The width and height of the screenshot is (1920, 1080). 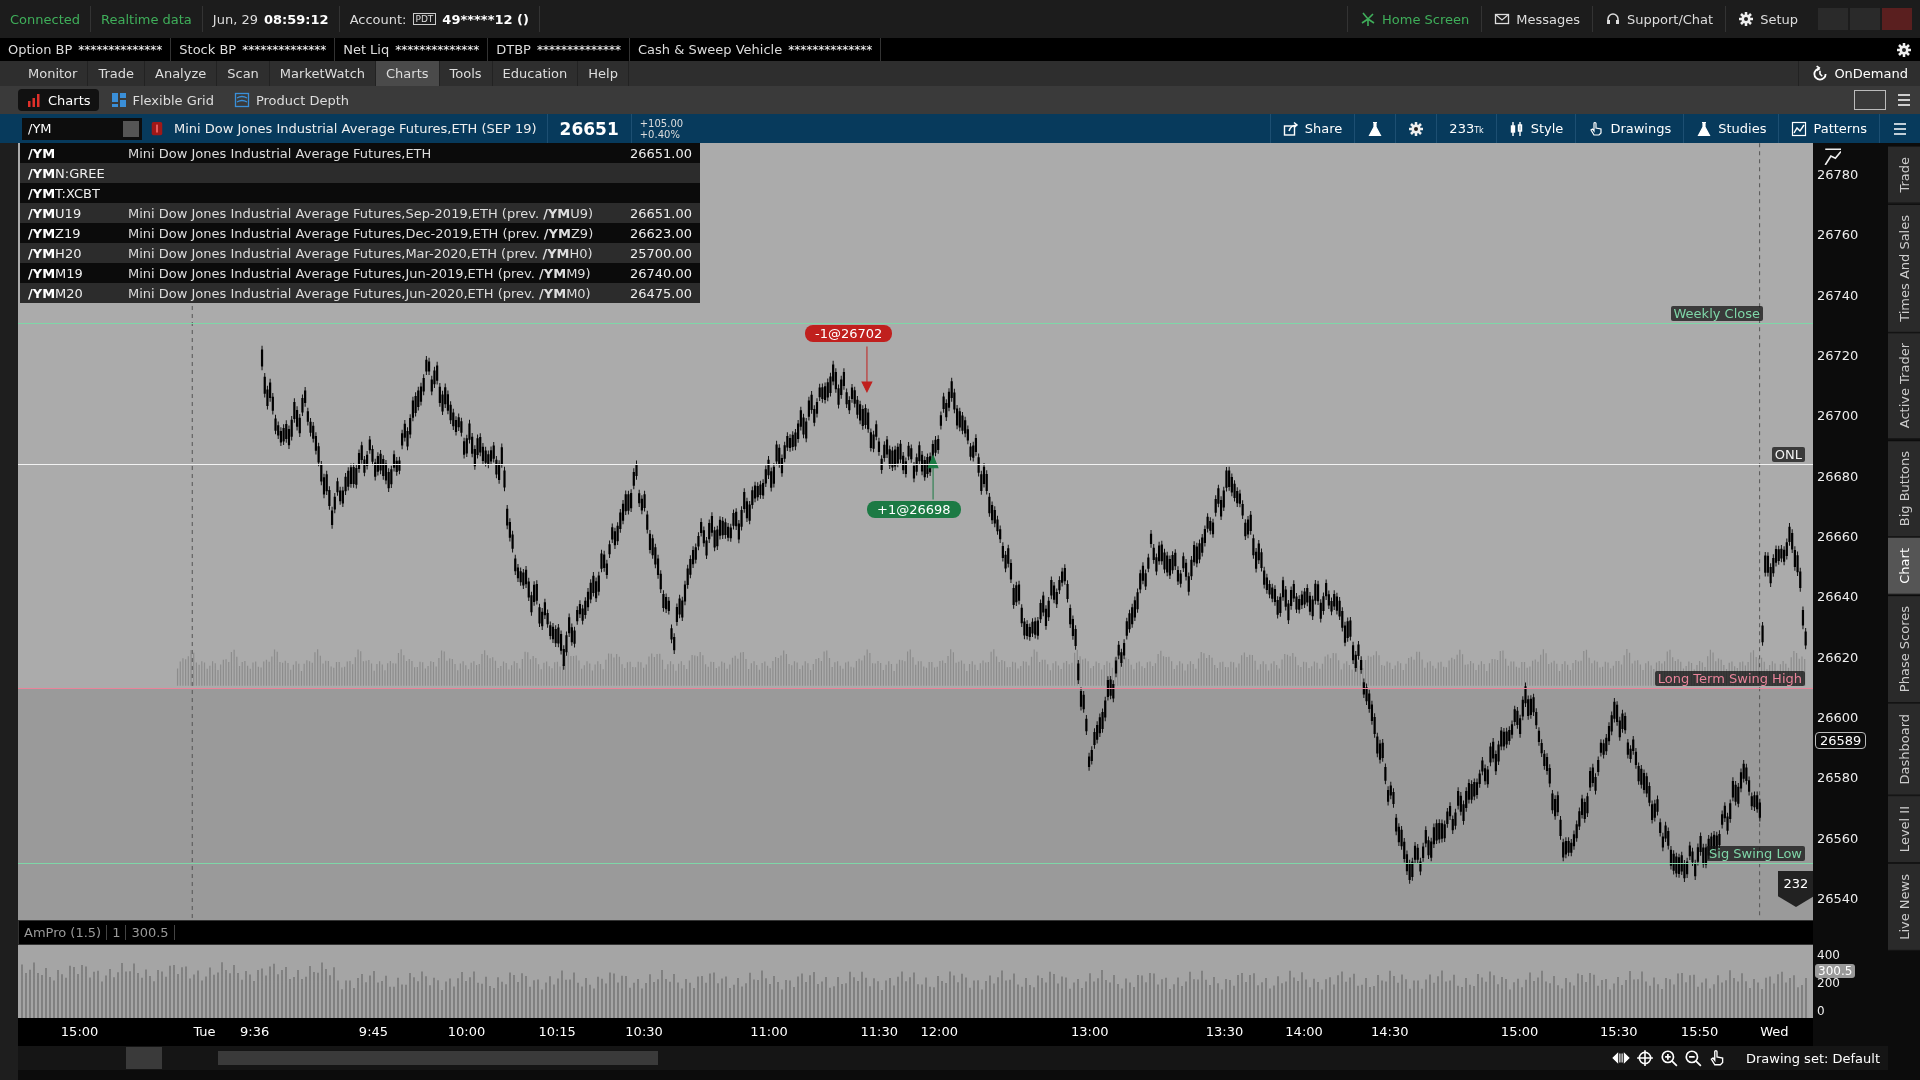 I want to click on current-price-tag: 26589, so click(x=1841, y=740).